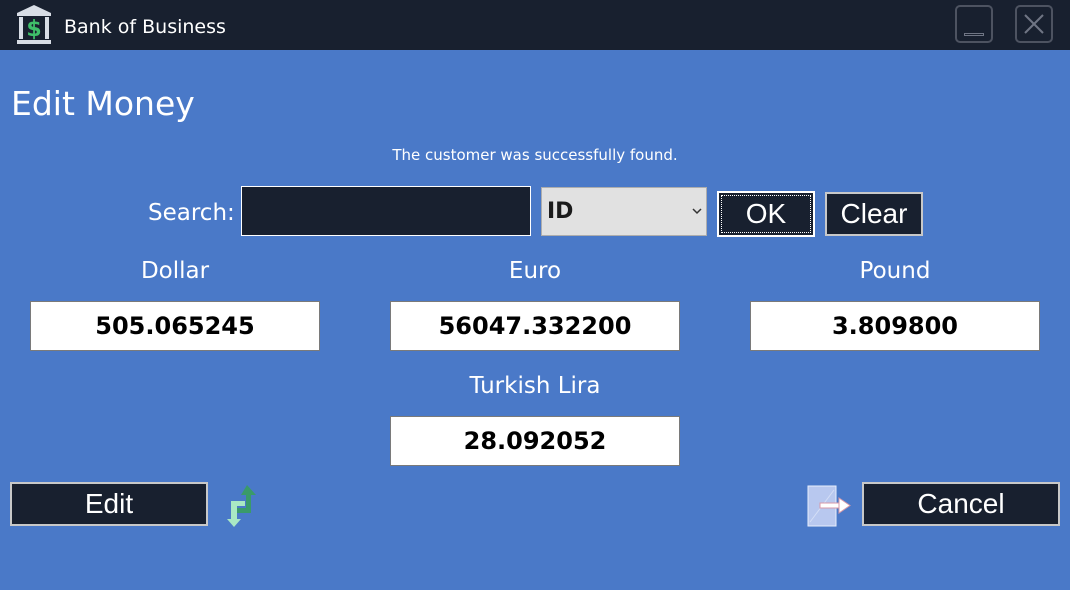 This screenshot has width=1070, height=590. Describe the element at coordinates (242, 506) in the screenshot. I see `swap-arrows-icon` at that location.